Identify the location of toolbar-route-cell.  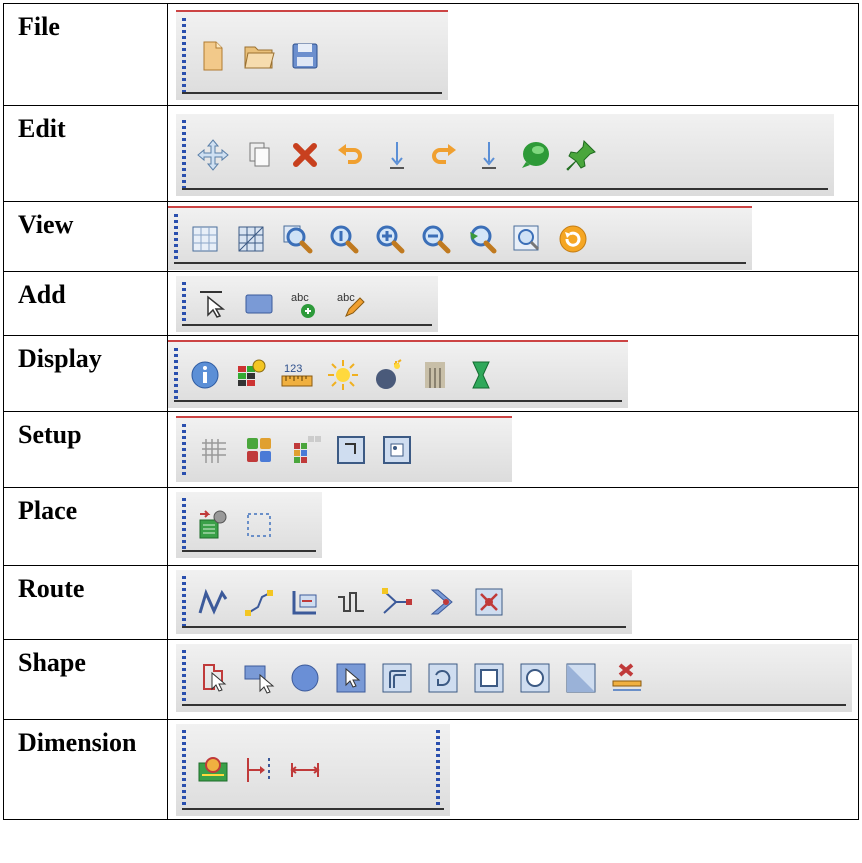
(513, 602).